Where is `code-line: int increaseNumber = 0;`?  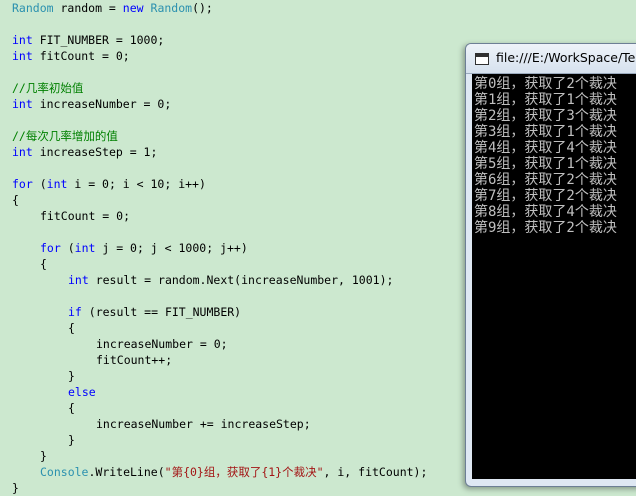
code-line: int increaseNumber = 0; is located at coordinates (91, 104).